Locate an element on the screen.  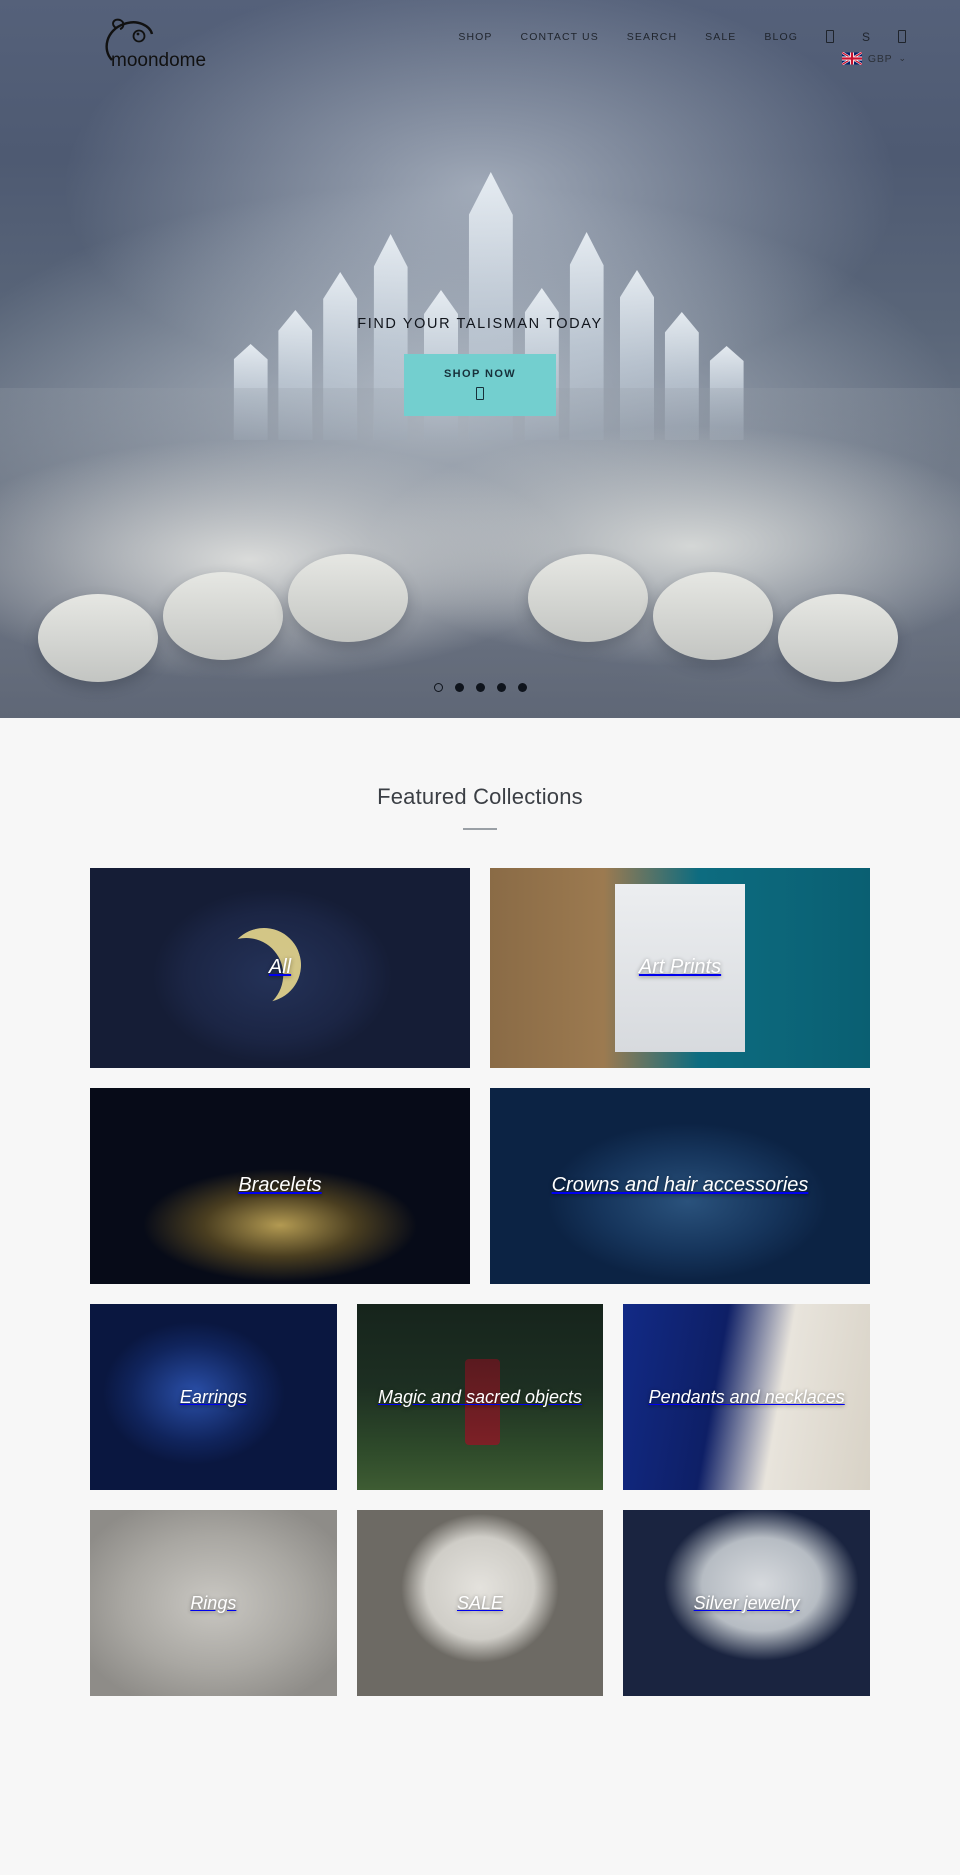
collection-label: Silver jewelry is located at coordinates (746, 1602).